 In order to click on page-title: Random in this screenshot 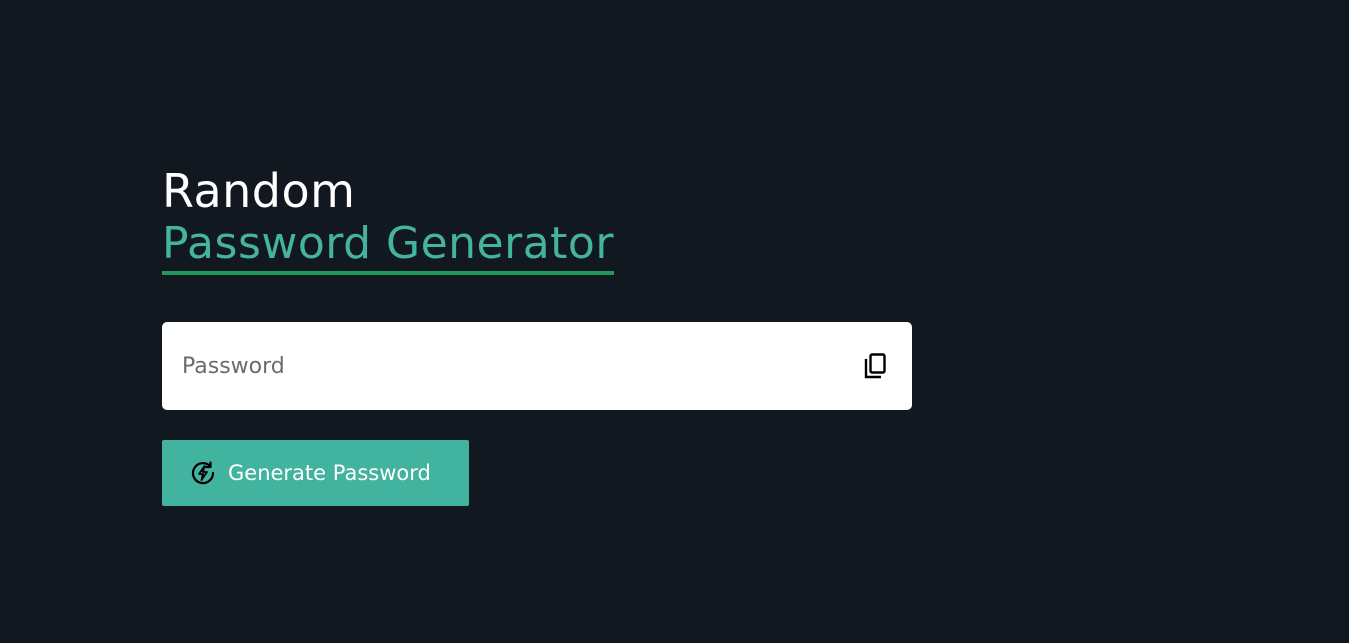, I will do `click(259, 191)`.